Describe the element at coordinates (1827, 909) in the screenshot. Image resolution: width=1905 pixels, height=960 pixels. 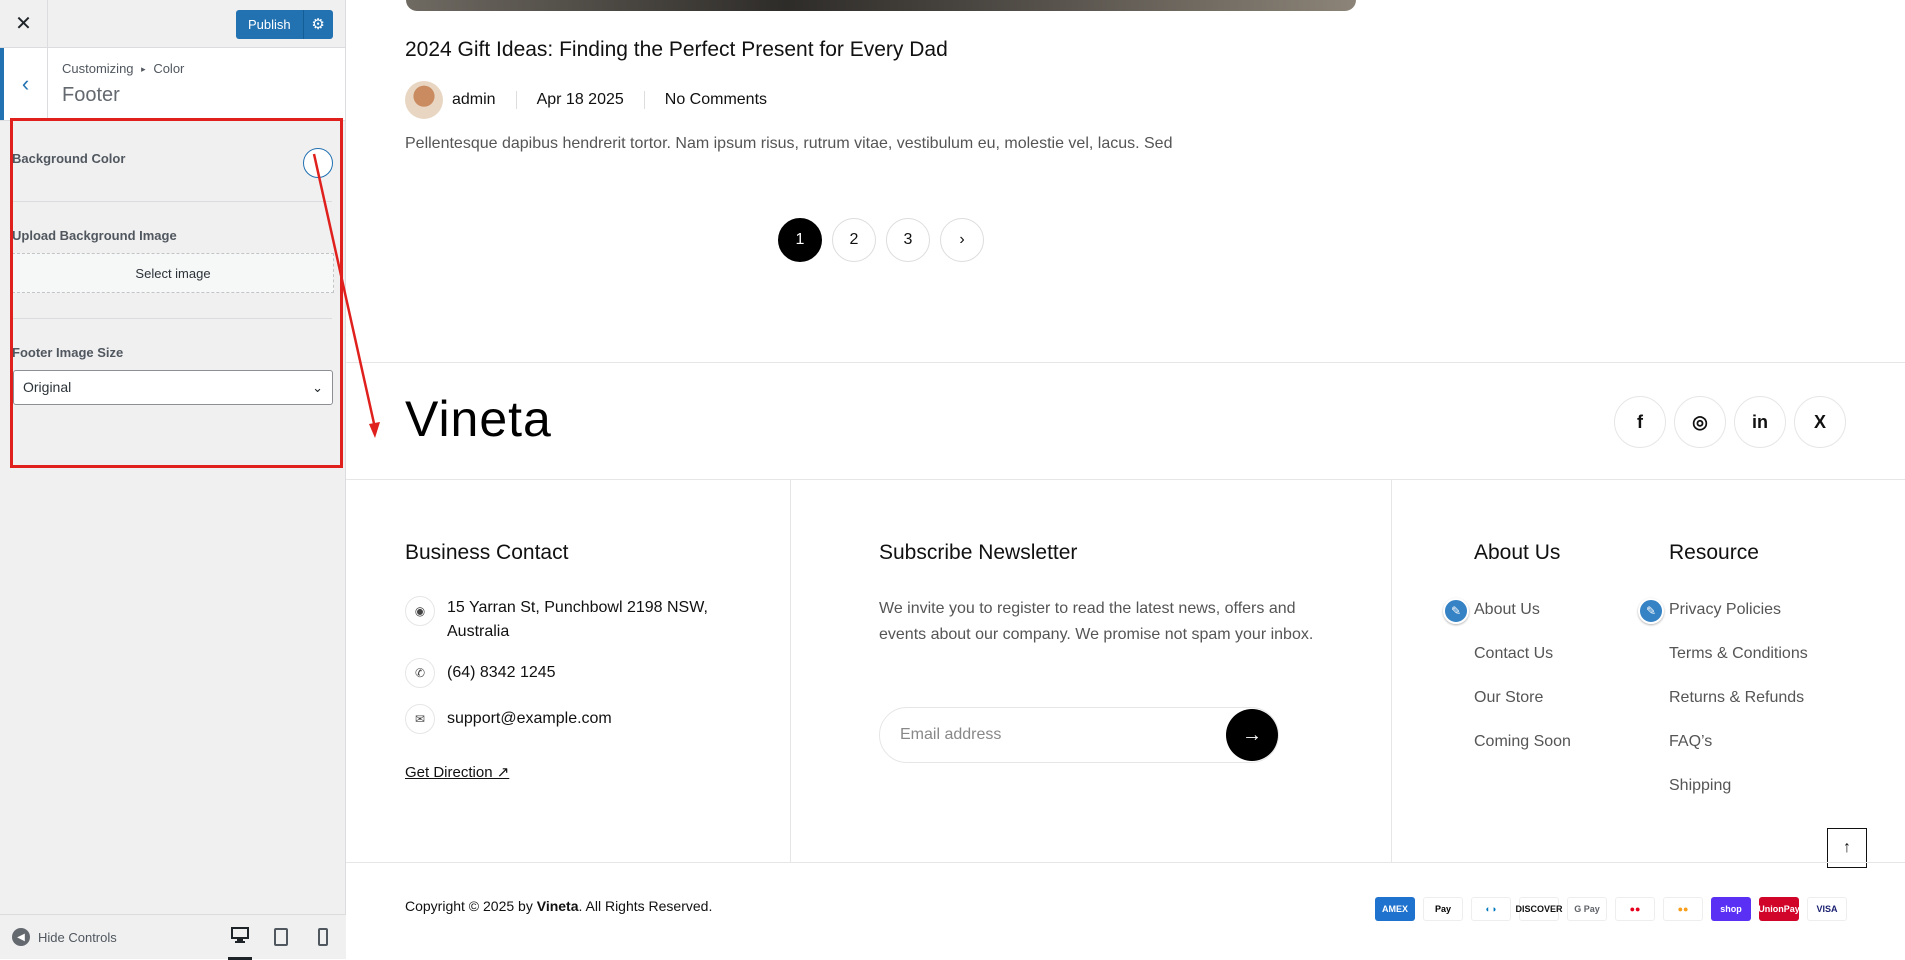
I see `visa-icon: VISA` at that location.